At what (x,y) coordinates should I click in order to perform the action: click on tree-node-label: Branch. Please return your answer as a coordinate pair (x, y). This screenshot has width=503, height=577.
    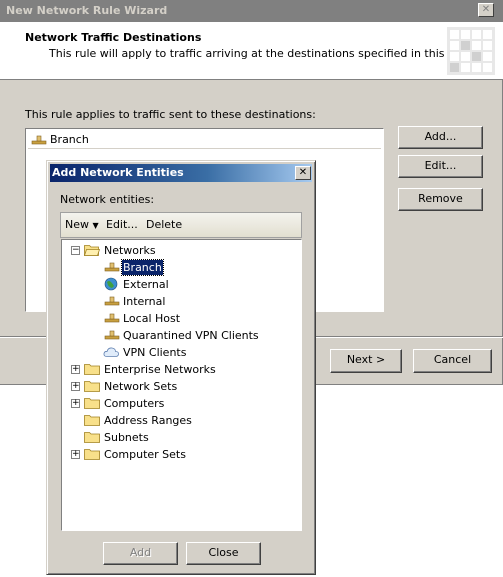
    Looking at the image, I should click on (142, 267).